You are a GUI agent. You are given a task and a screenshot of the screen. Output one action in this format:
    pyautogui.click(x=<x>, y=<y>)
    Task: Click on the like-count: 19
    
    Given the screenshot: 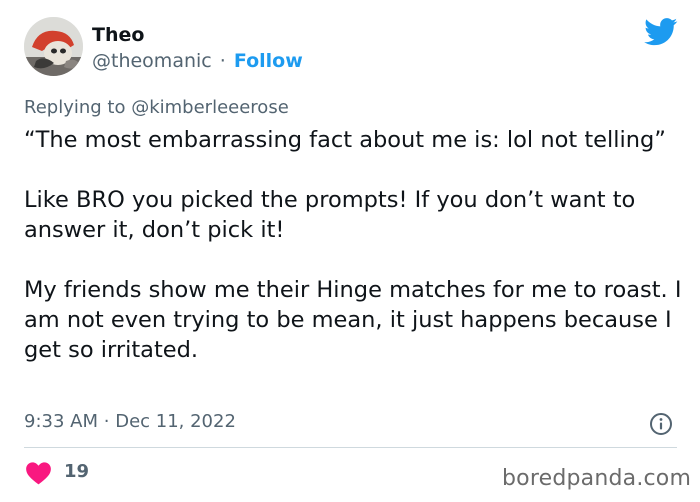 What is the action you would take?
    pyautogui.click(x=76, y=472)
    